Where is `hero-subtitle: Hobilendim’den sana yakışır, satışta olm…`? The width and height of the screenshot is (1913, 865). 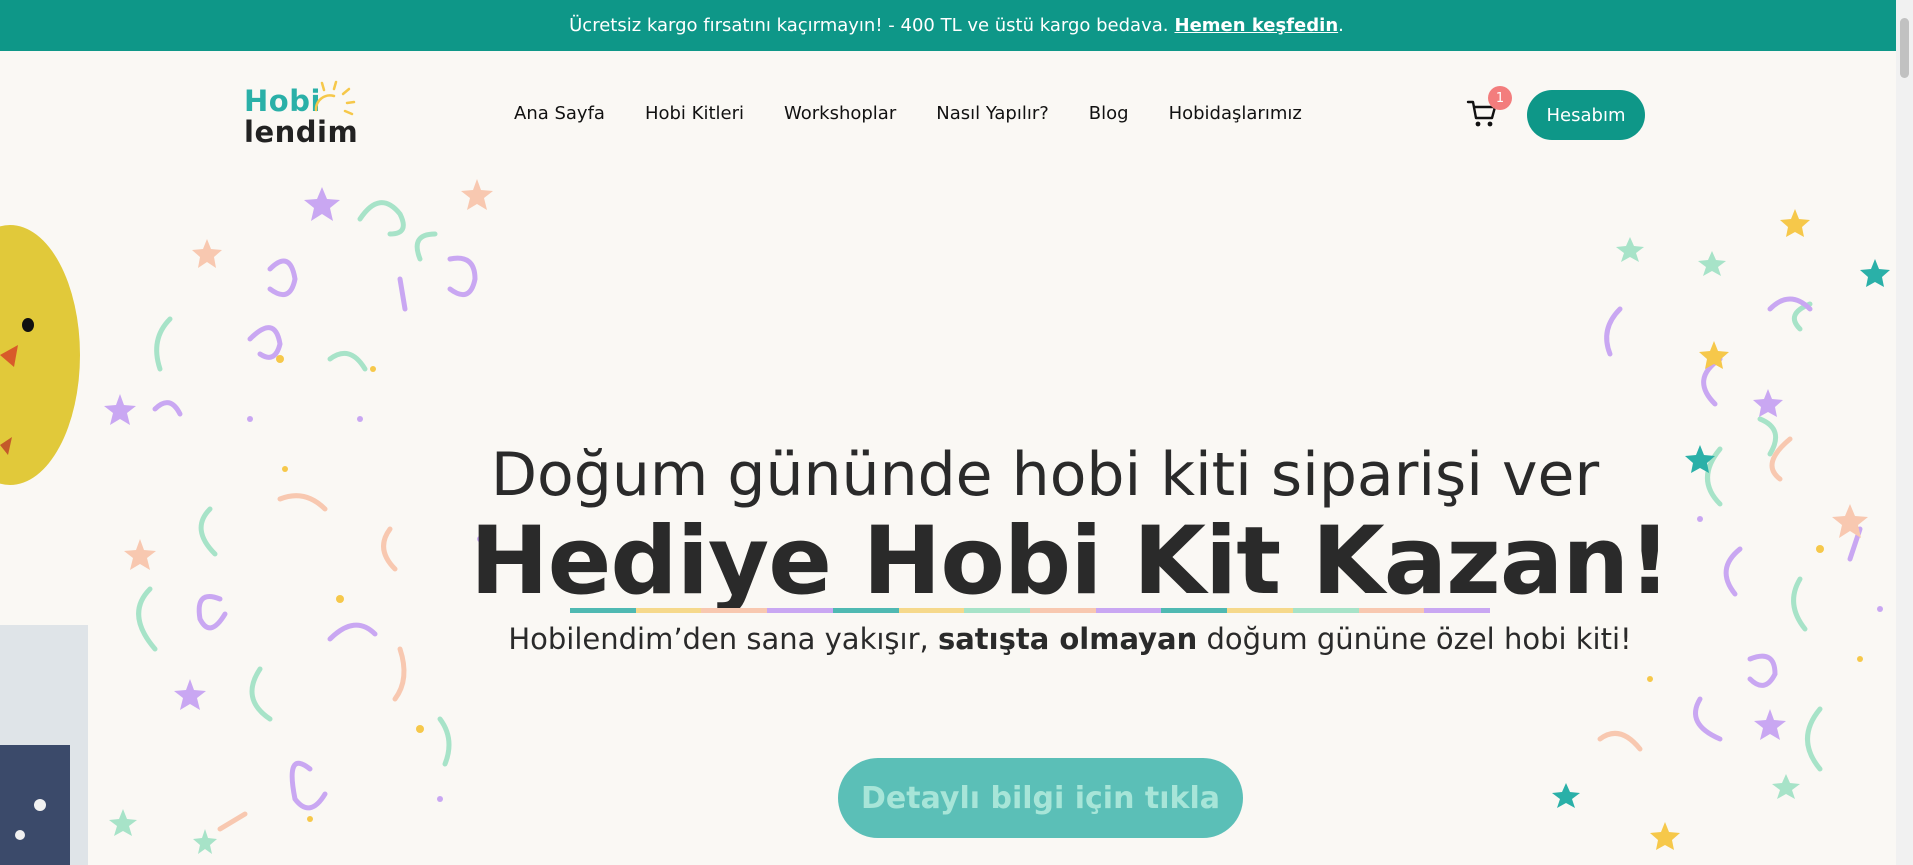 hero-subtitle: Hobilendim’den sana yakışır, satışta olm… is located at coordinates (1070, 639).